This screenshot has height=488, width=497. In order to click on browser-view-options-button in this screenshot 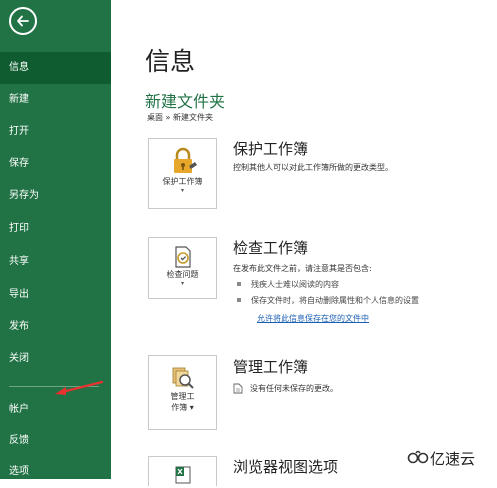, I will do `click(182, 471)`.